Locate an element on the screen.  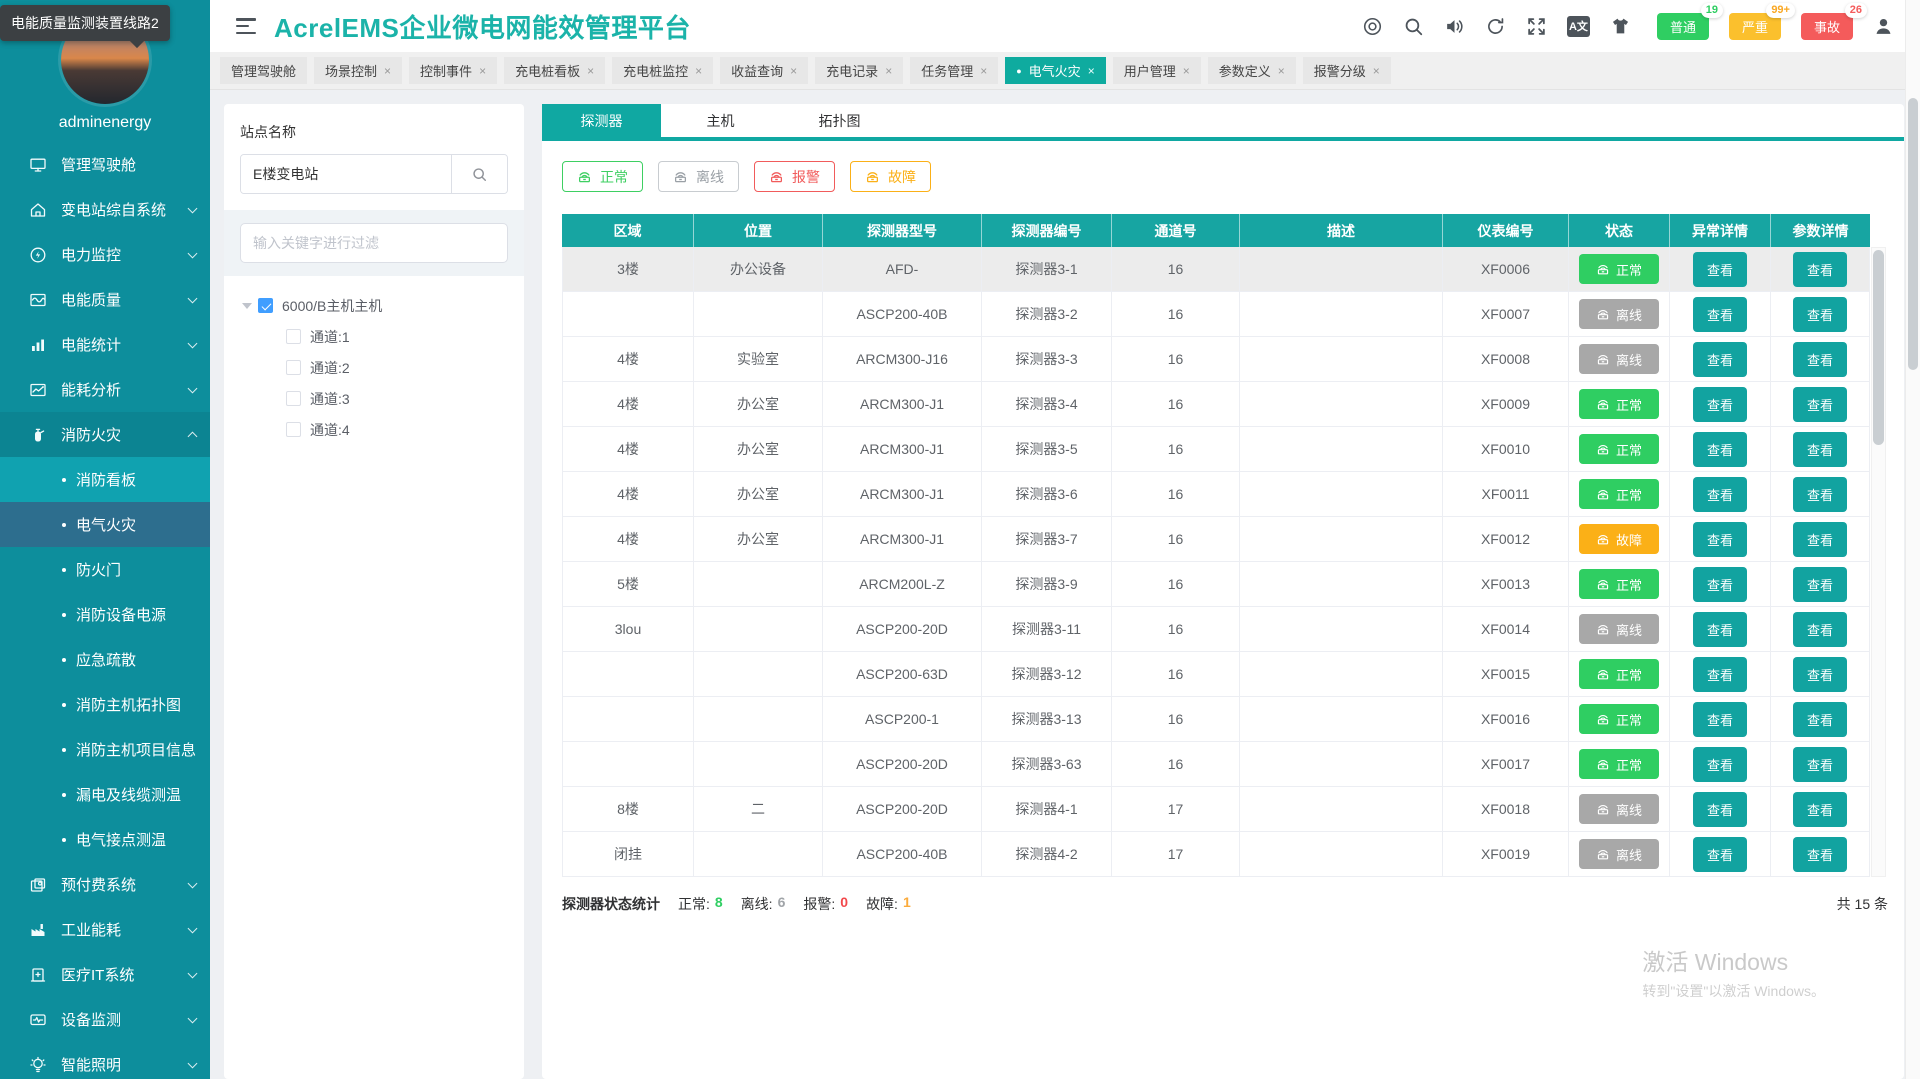
filter-alarm-button: 报警 is located at coordinates (794, 176).